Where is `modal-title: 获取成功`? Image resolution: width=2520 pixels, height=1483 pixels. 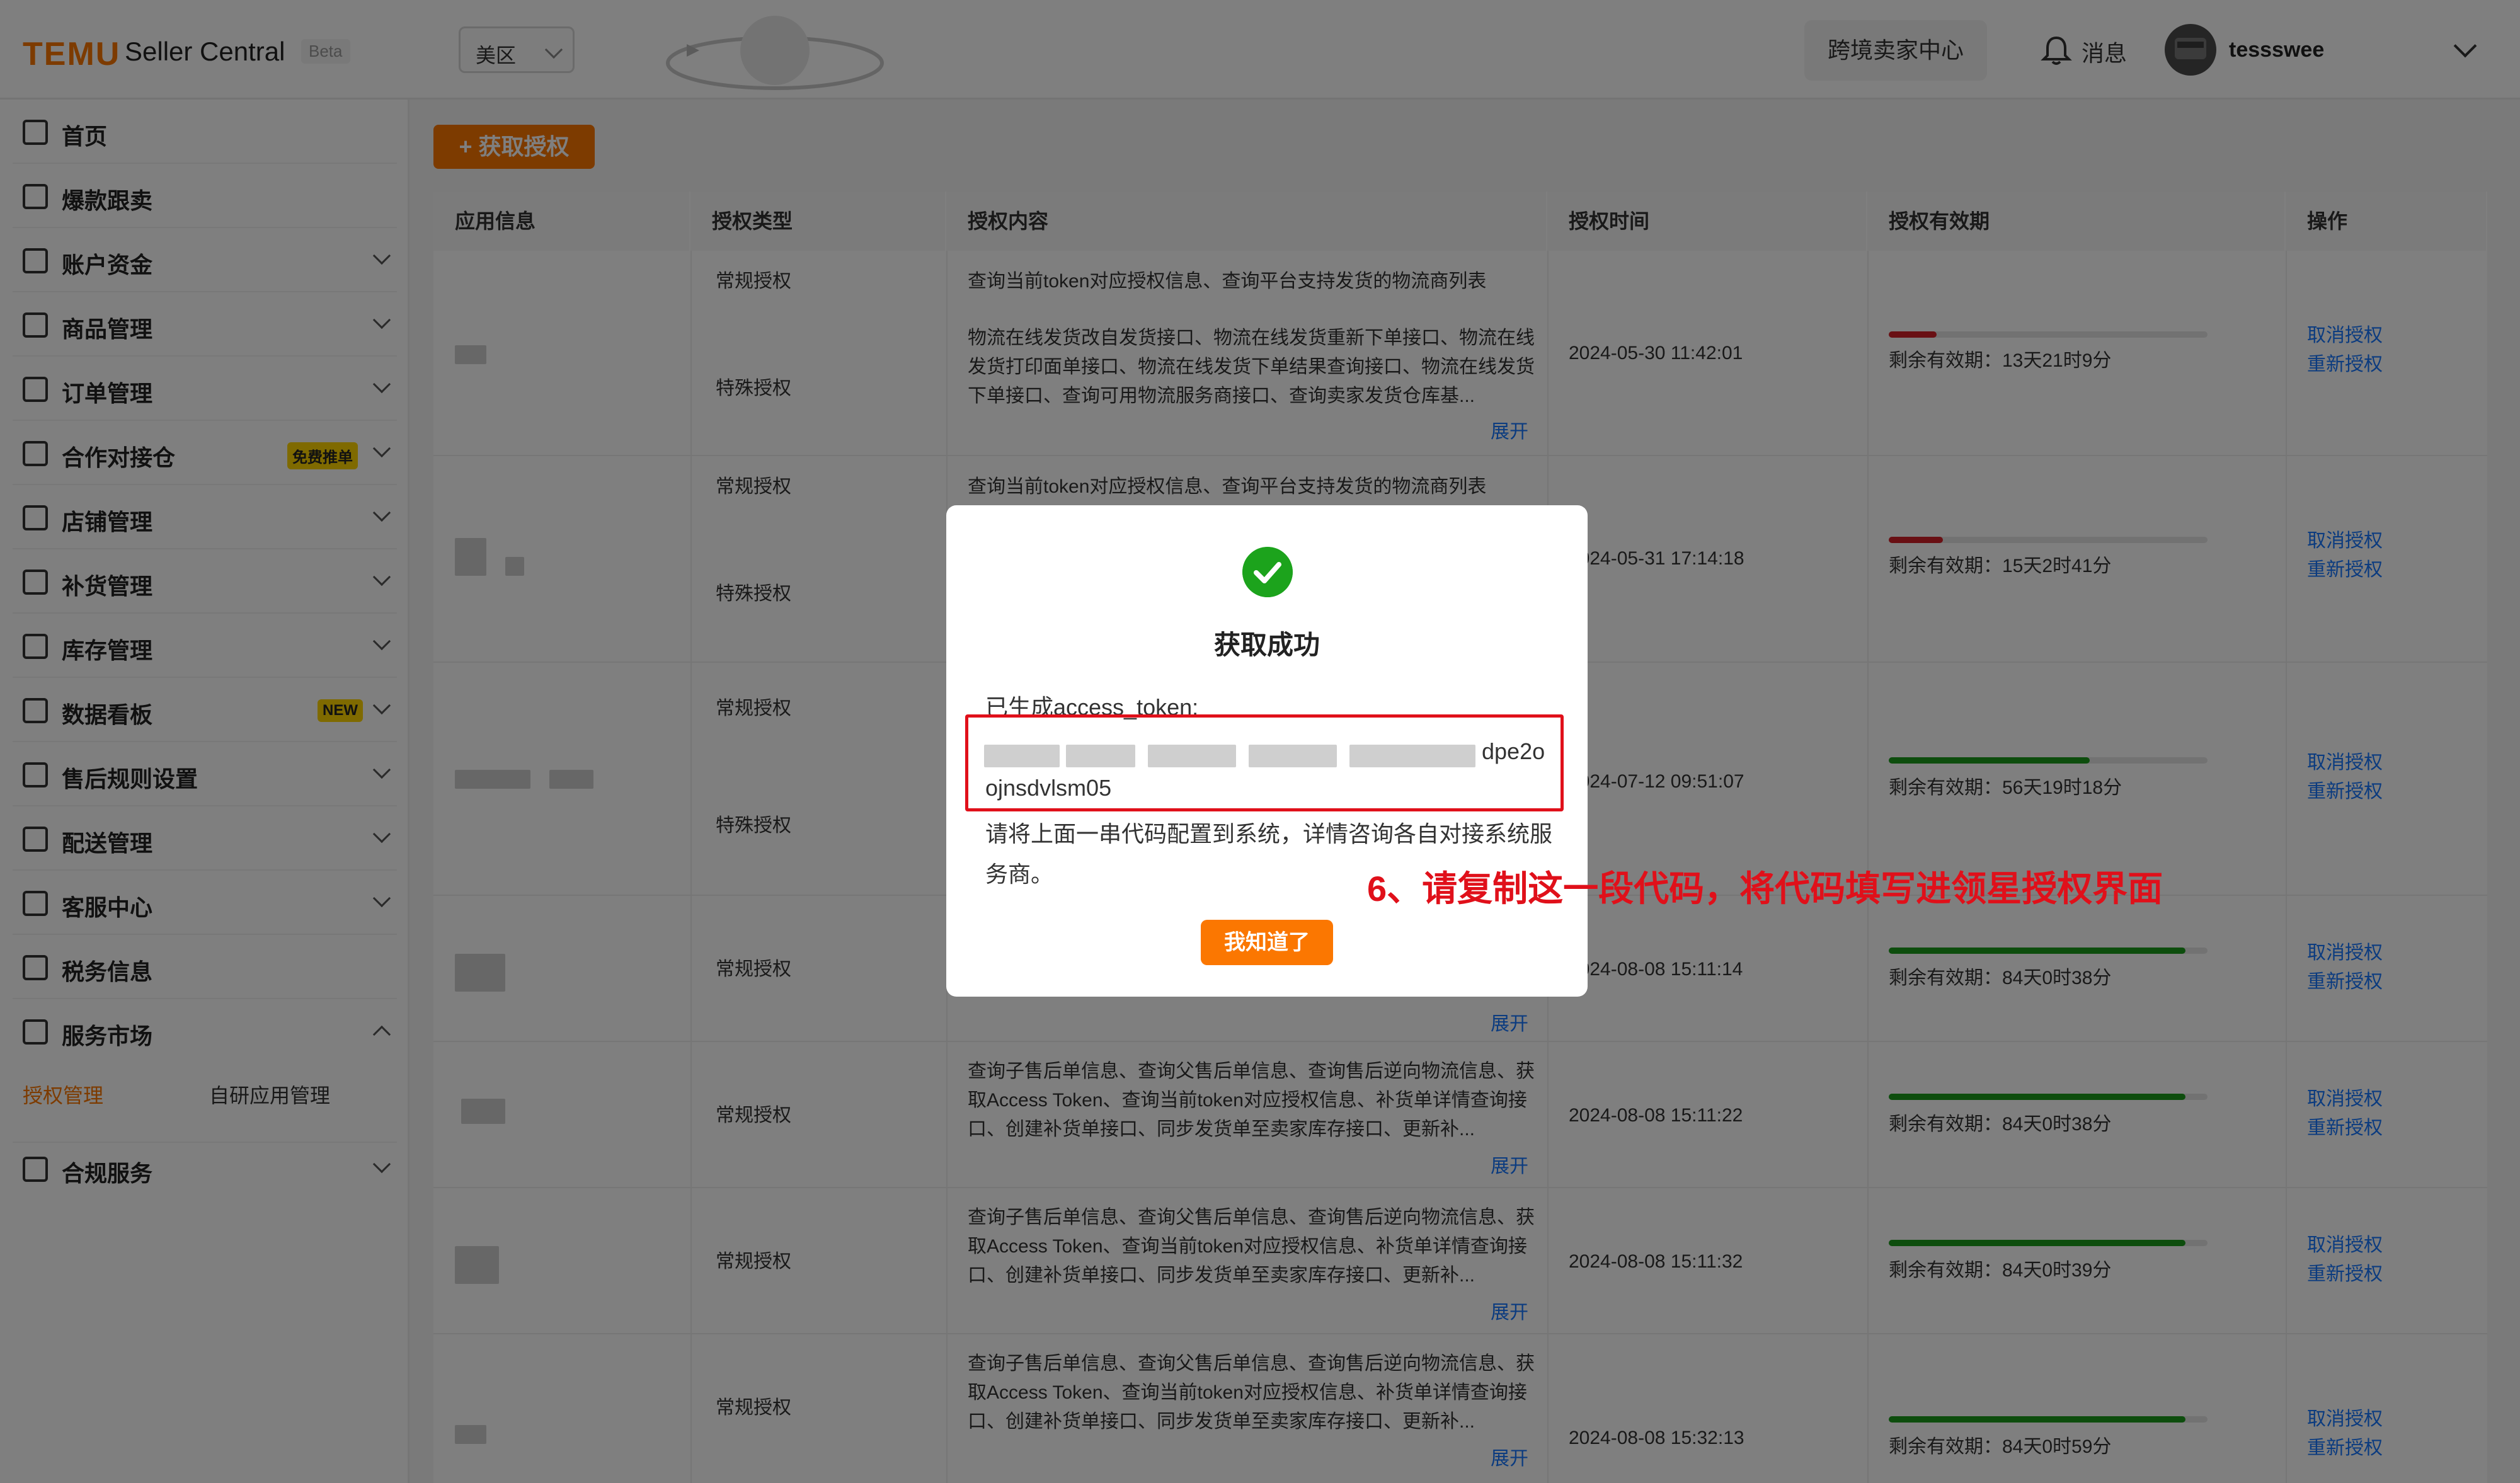
modal-title: 获取成功 is located at coordinates (1266, 645).